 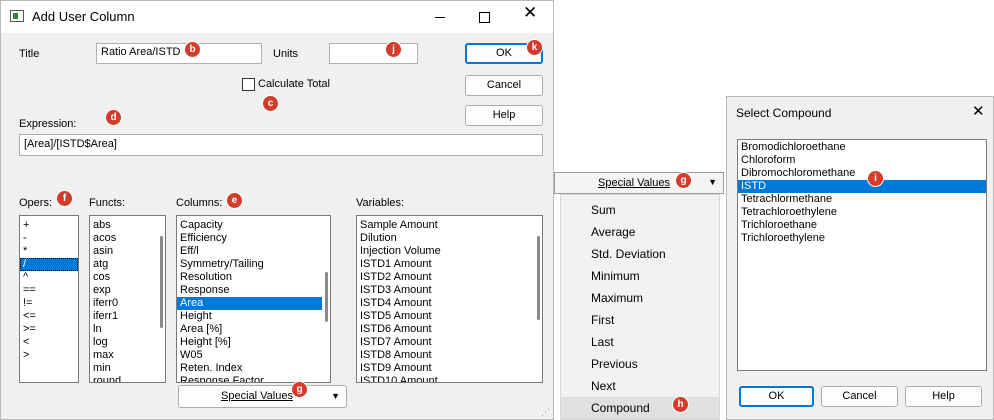 I want to click on list-item: ISTD9 Amount, so click(x=449, y=368).